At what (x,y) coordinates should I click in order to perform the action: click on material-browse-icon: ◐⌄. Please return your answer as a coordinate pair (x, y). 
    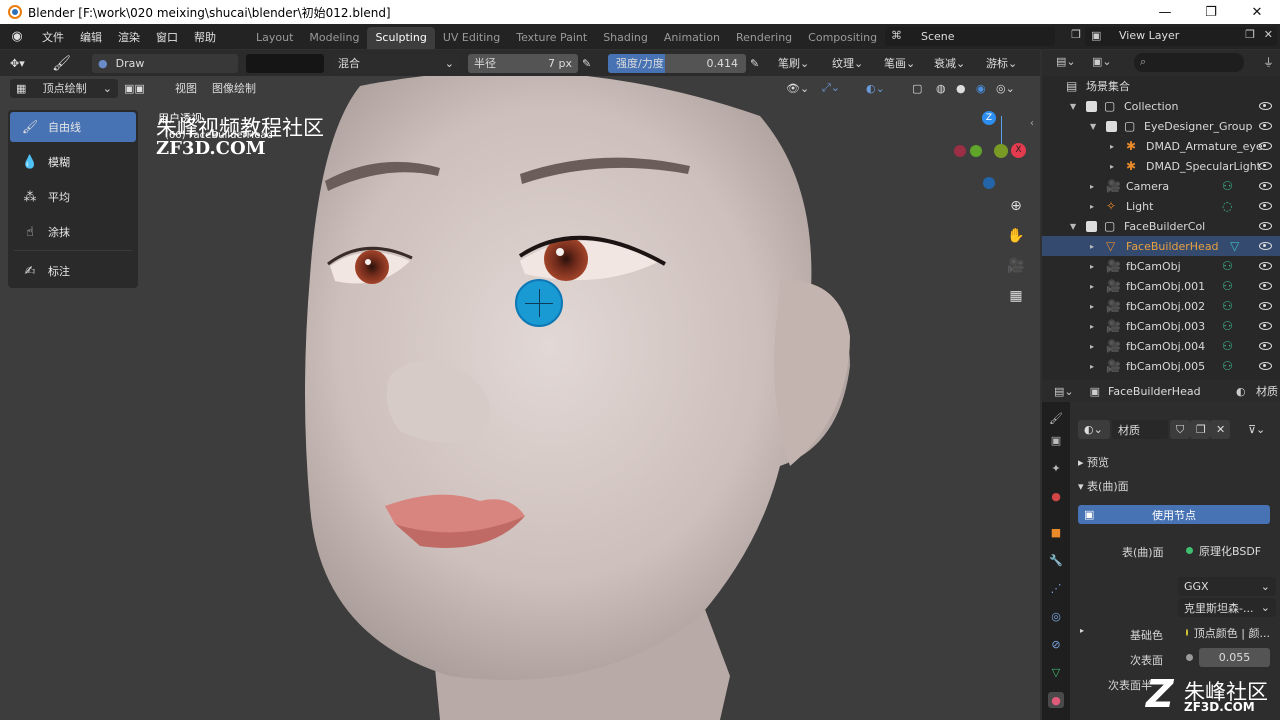
    Looking at the image, I should click on (1094, 429).